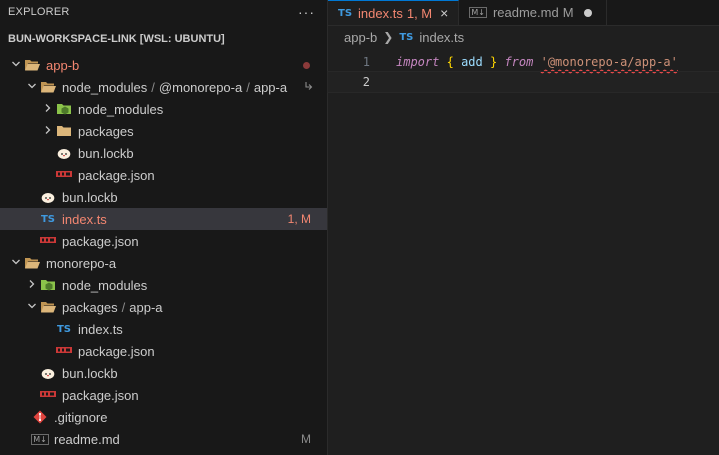 This screenshot has height=455, width=719. I want to click on brace: {, so click(450, 62).